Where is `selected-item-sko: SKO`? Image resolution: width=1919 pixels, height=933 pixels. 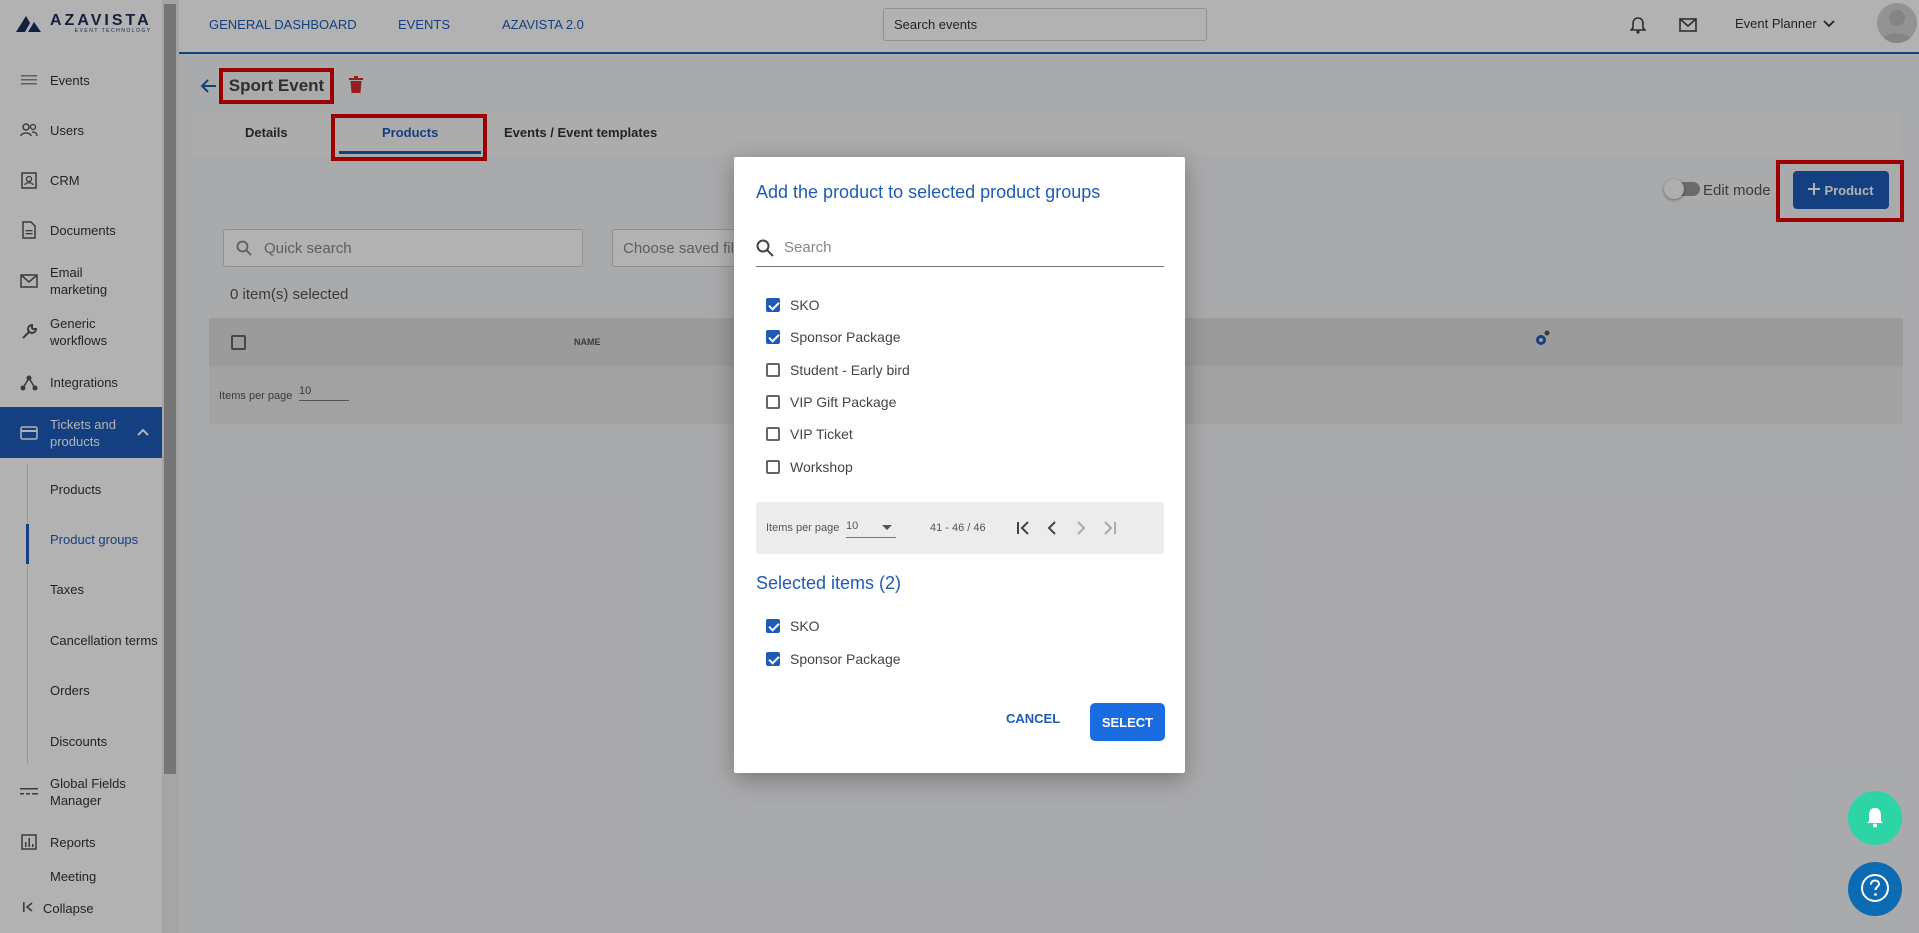
selected-item-sko: SKO is located at coordinates (793, 626).